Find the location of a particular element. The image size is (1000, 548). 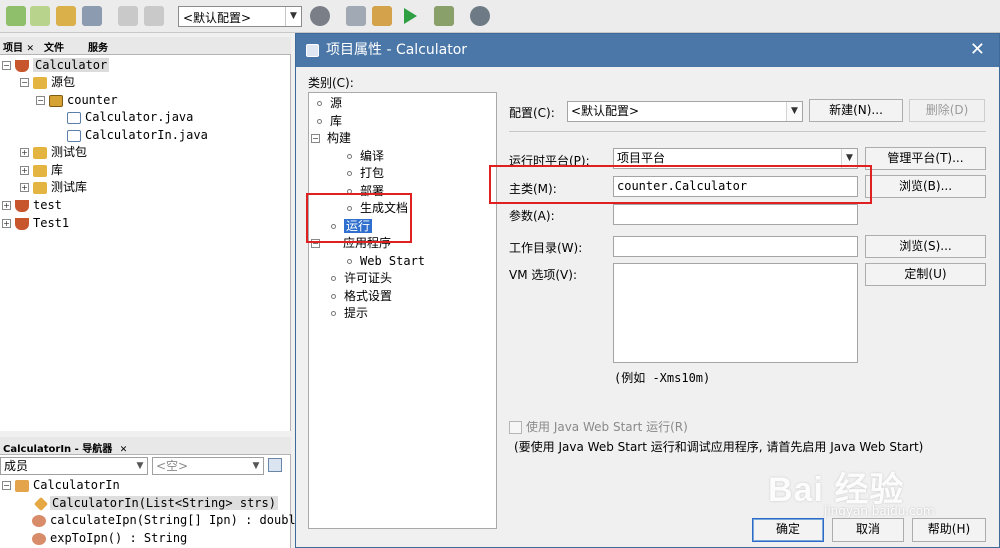

nav-item-label: calculateIpn(String[] Ipn) : doubl is located at coordinates (173, 520).